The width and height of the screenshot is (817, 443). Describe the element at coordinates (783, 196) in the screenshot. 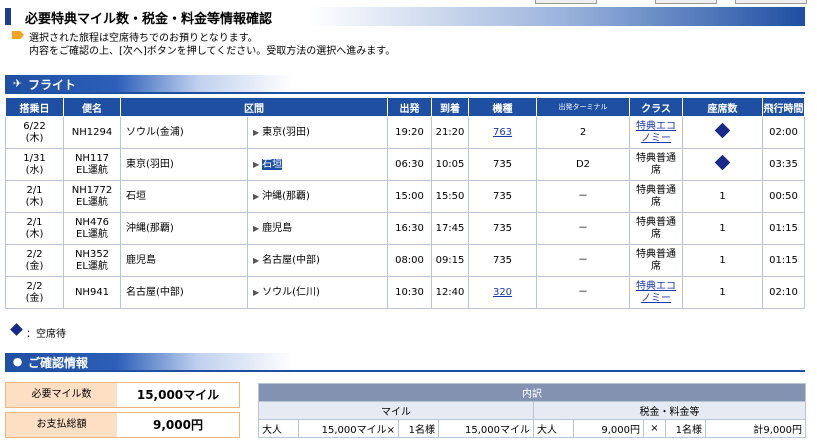

I see `duration-cell: 00:50` at that location.